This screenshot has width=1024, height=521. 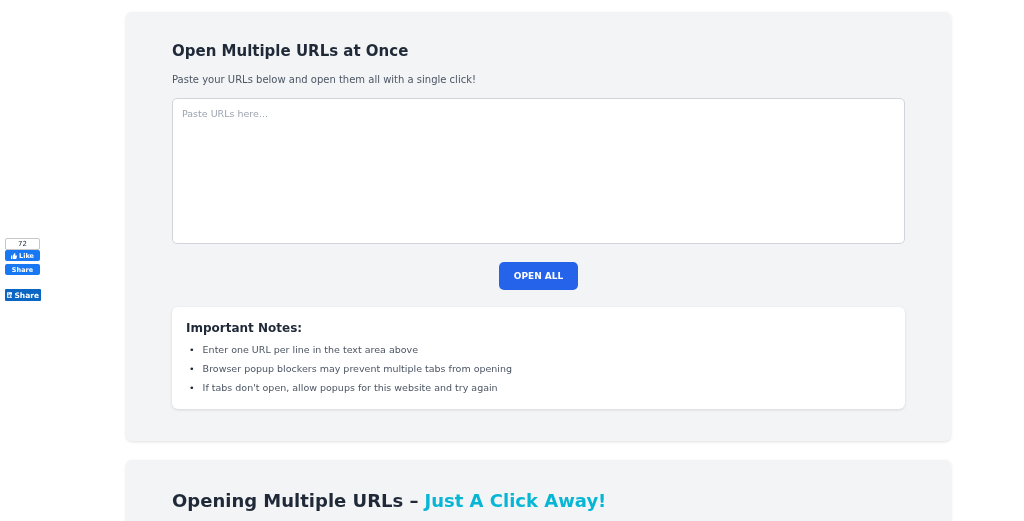 What do you see at coordinates (357, 369) in the screenshot?
I see `note-item: Browser popup blockers may prevent multiple tabs from opening` at bounding box center [357, 369].